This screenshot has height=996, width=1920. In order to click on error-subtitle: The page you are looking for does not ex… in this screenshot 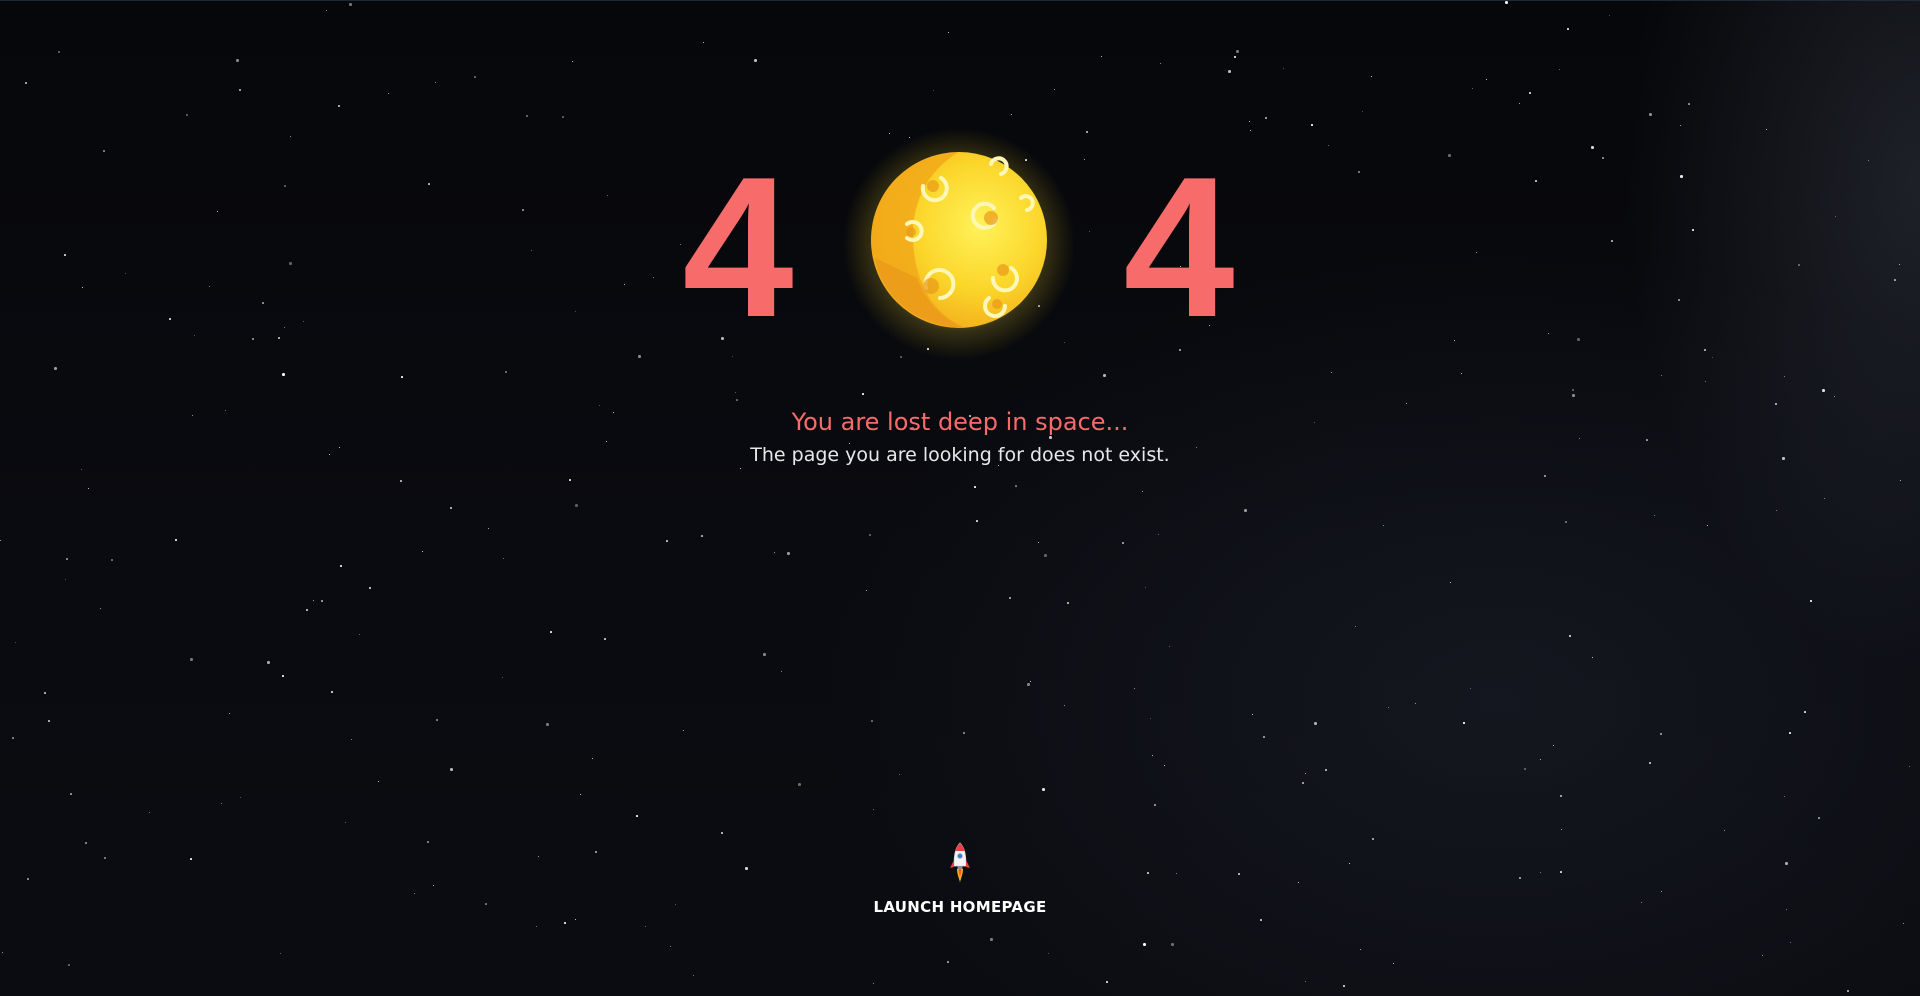, I will do `click(960, 455)`.